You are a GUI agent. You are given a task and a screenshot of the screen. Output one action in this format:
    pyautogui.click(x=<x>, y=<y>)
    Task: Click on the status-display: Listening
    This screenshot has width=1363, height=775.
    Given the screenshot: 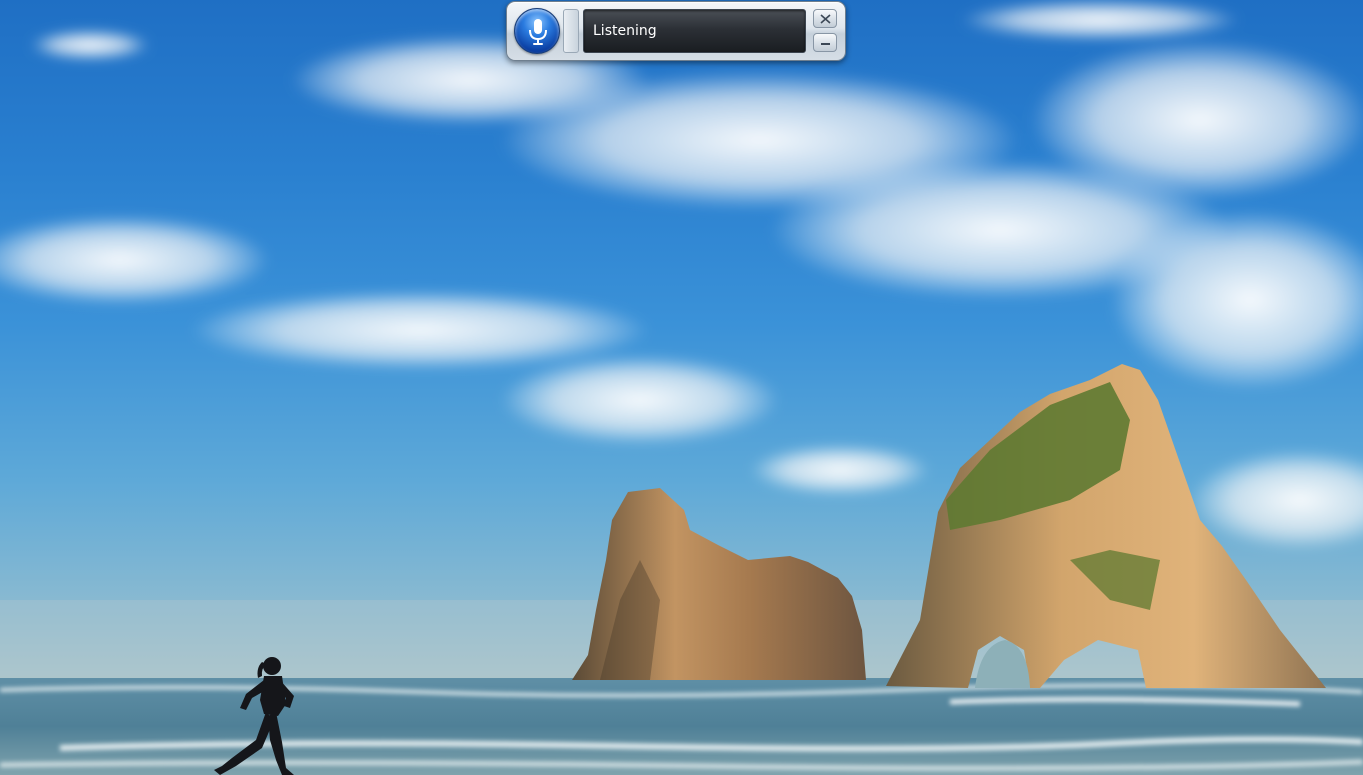 What is the action you would take?
    pyautogui.click(x=694, y=31)
    